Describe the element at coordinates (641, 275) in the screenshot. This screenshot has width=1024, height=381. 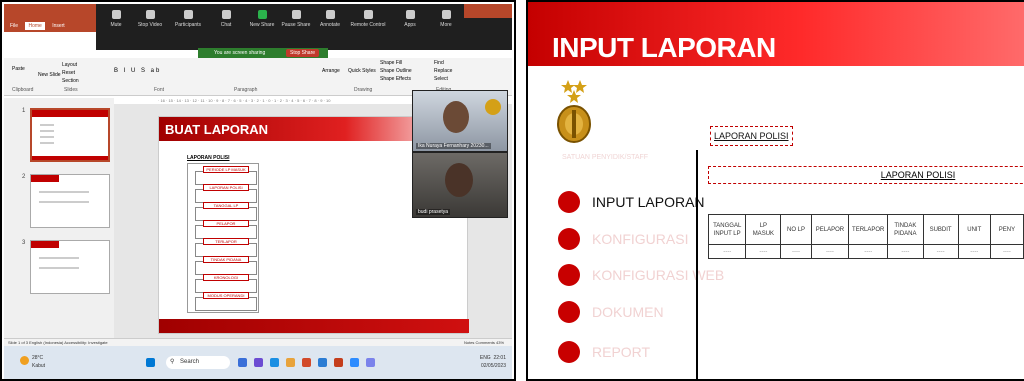
I see `nav-konfigurasi-web: KONFIGURASI WEB` at that location.